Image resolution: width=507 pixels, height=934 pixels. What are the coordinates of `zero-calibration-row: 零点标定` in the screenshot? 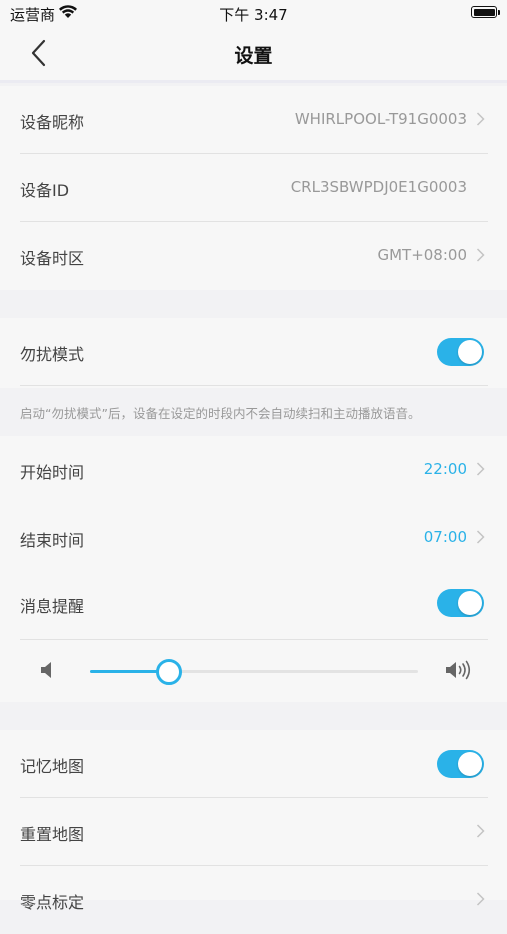 It's located at (253, 900).